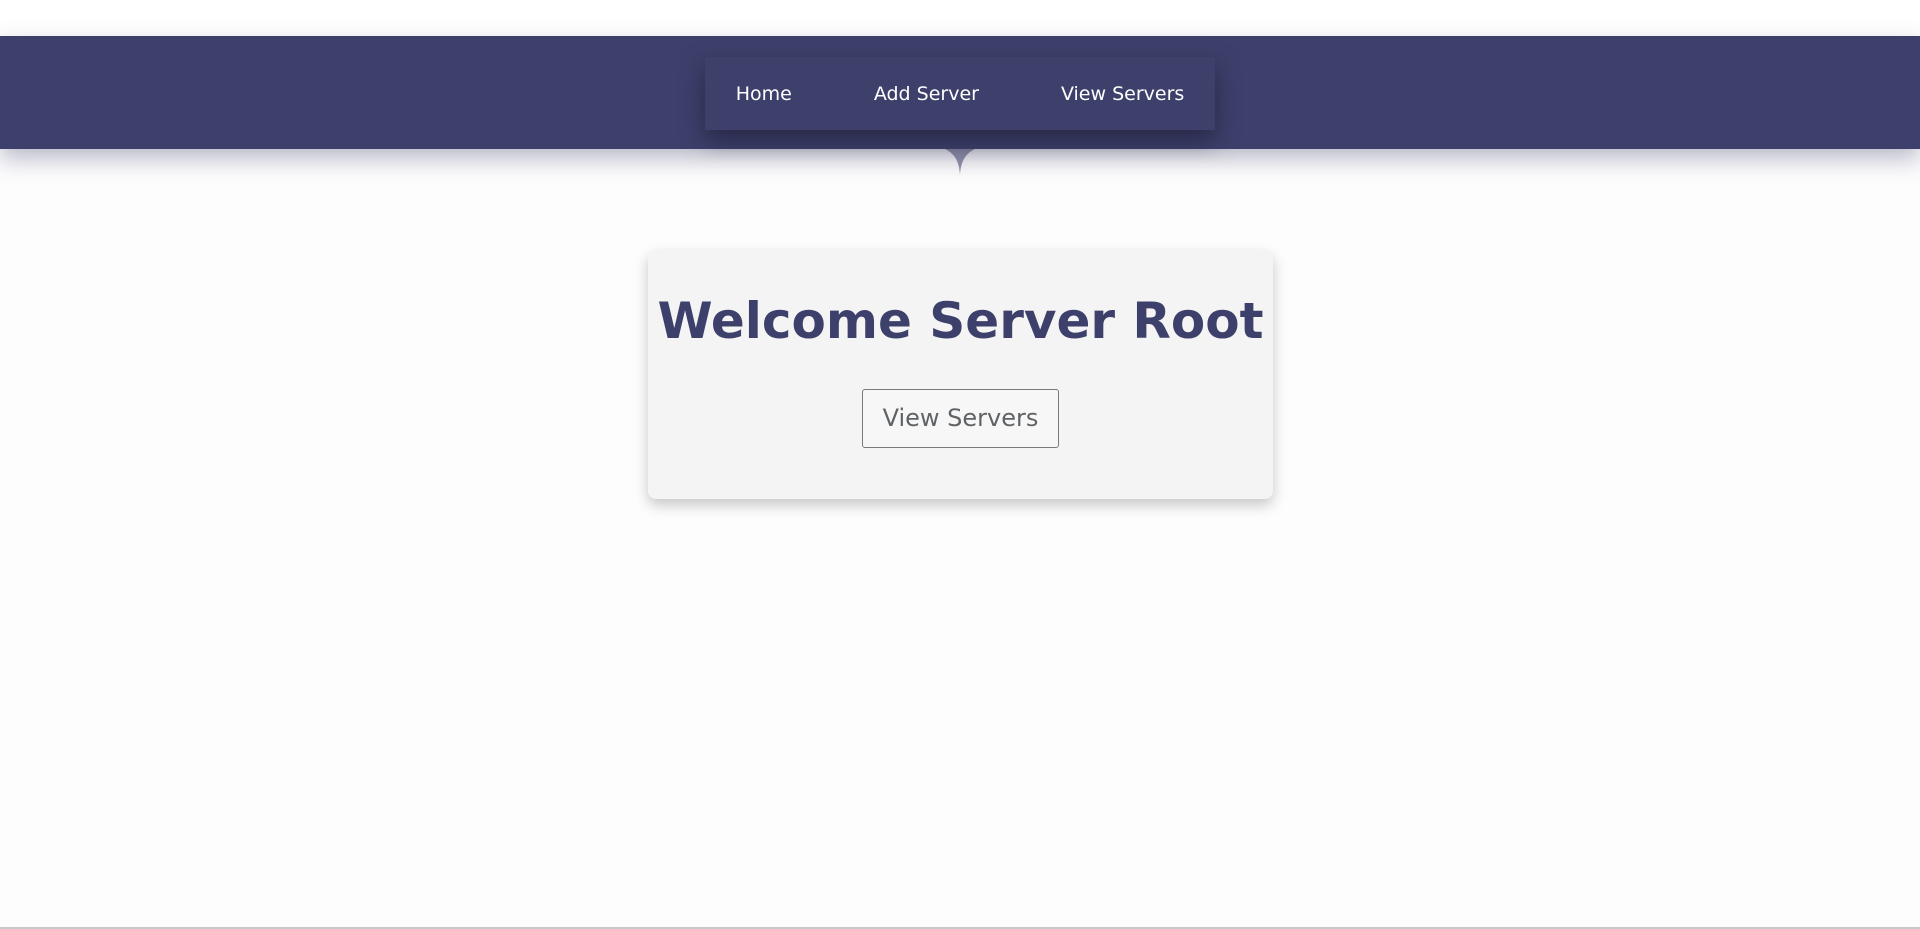  What do you see at coordinates (764, 94) in the screenshot?
I see `nav-link-home: Home` at bounding box center [764, 94].